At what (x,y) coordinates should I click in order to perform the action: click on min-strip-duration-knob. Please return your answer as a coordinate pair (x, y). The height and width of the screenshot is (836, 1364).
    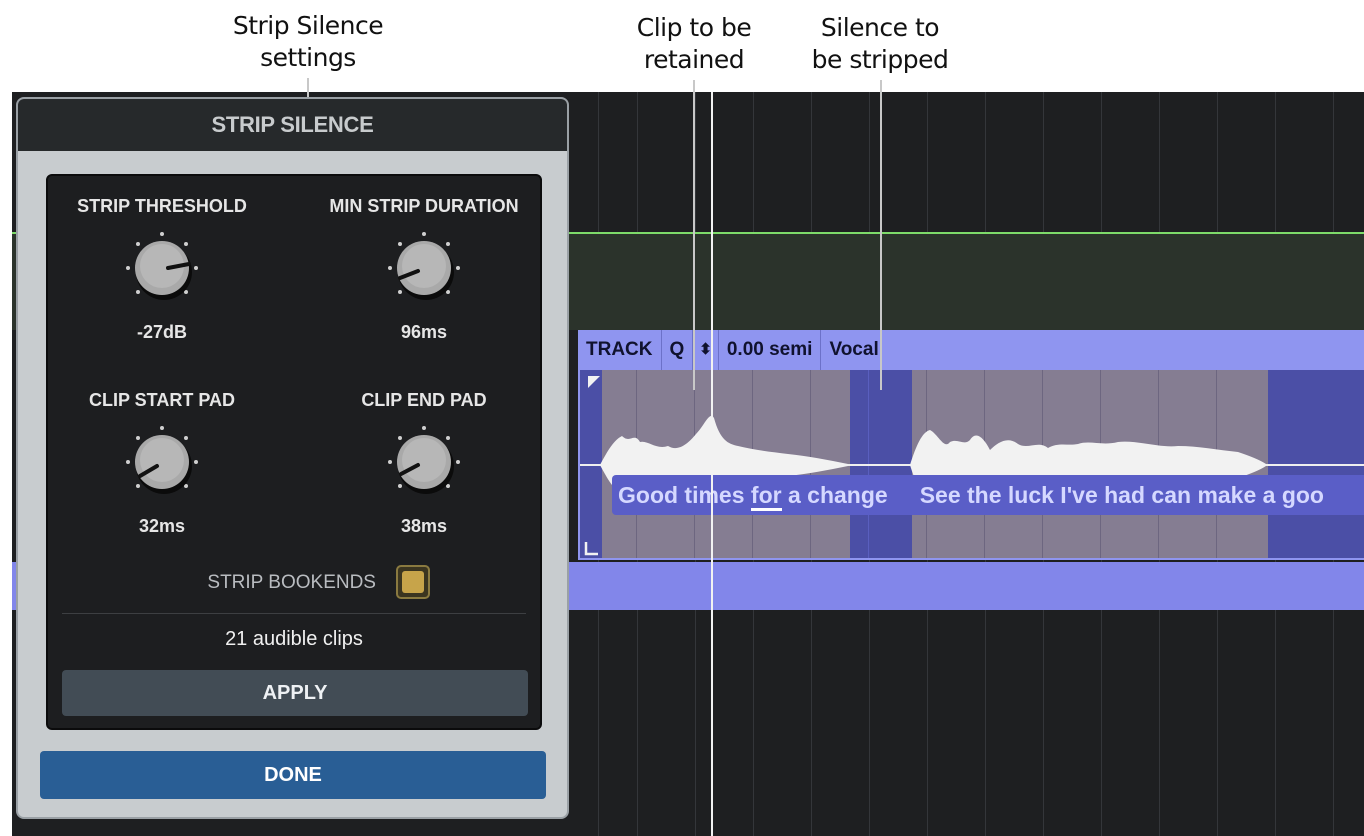
    Looking at the image, I should click on (424, 268).